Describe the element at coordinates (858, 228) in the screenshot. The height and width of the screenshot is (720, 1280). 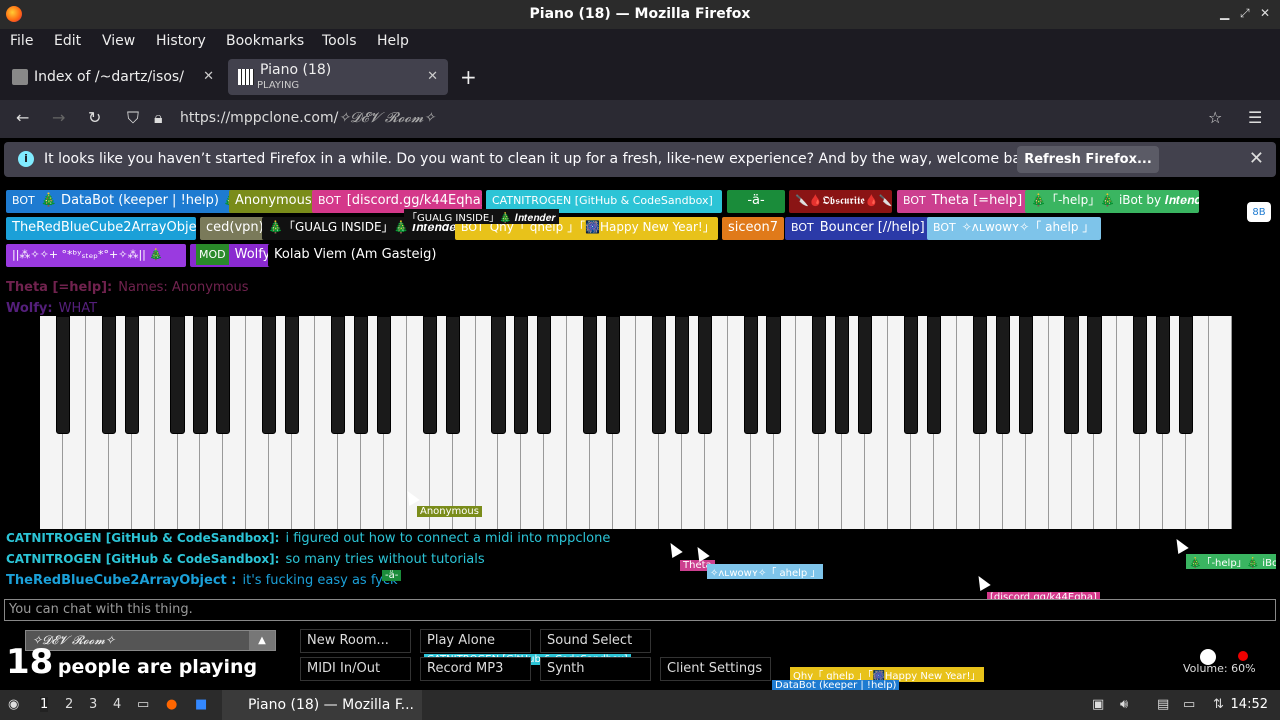
I see `user-tag: BOT Bouncer [//help]` at that location.